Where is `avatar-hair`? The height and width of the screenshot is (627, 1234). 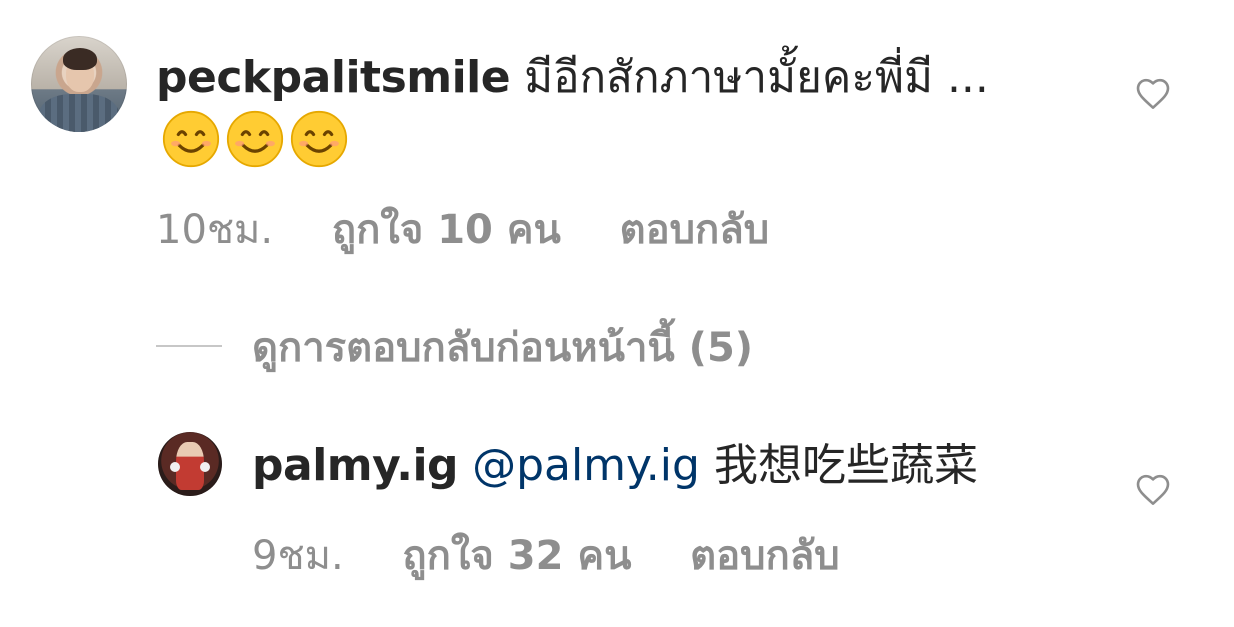 avatar-hair is located at coordinates (80, 59).